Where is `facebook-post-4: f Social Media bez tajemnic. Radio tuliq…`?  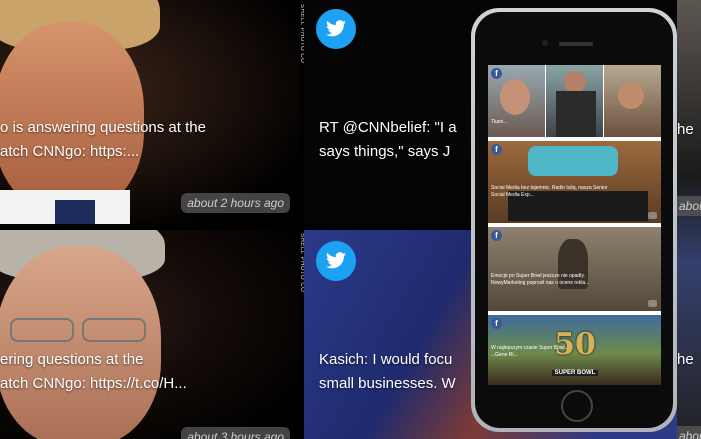
facebook-post-4: f Social Media bez tajemnic. Radio tuliq… is located at coordinates (574, 182).